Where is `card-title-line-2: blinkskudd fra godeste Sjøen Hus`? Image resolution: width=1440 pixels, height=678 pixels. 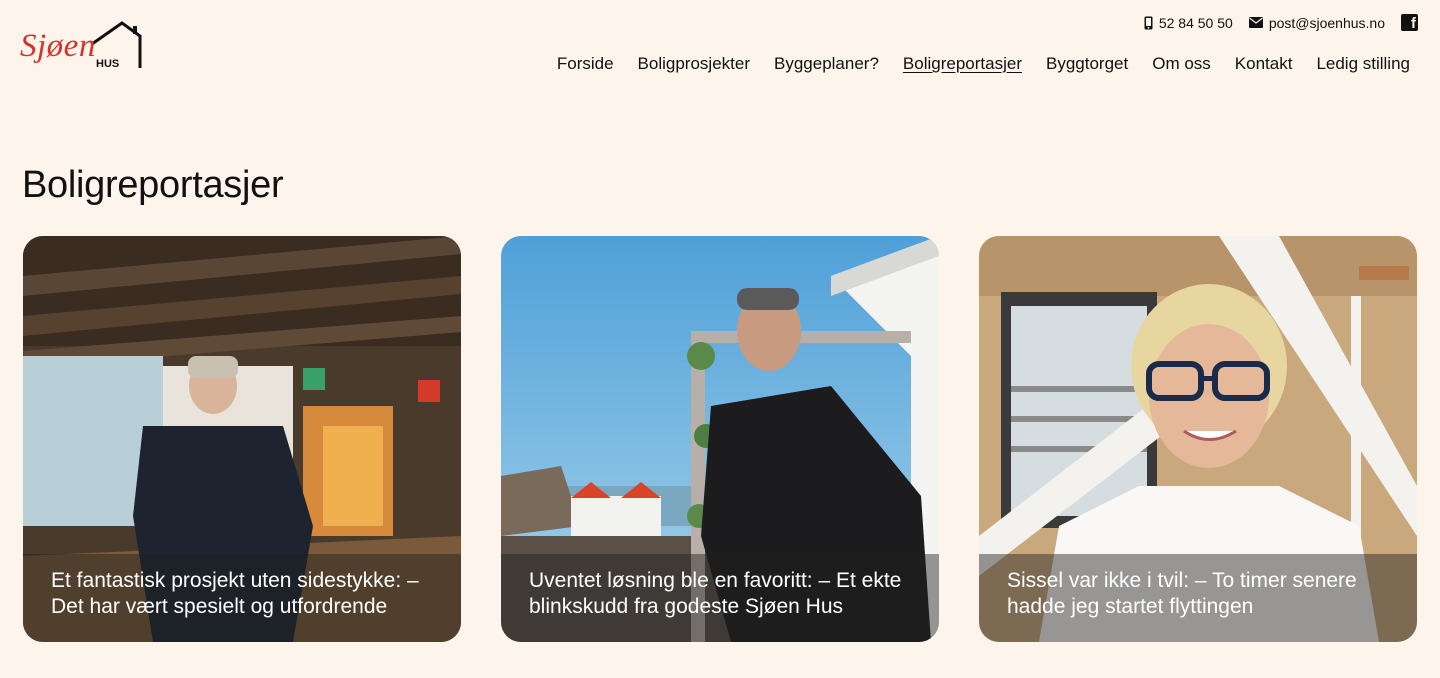 card-title-line-2: blinkskudd fra godeste Sjøen Hus is located at coordinates (686, 606).